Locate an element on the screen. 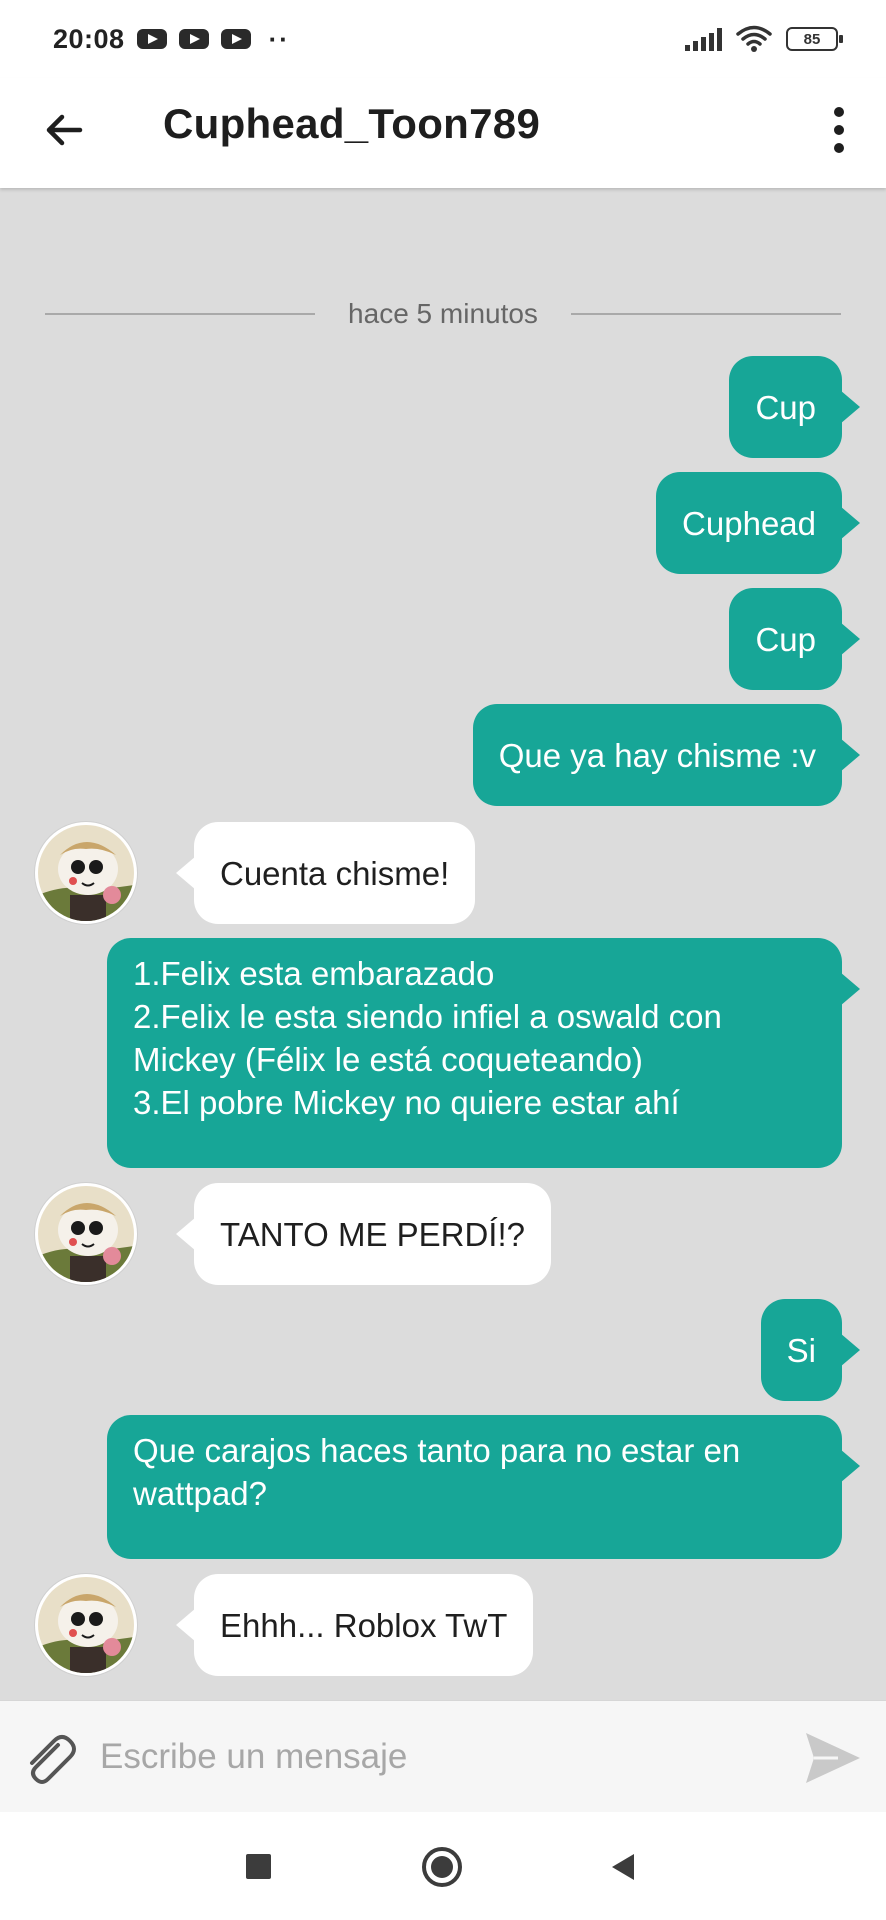 The width and height of the screenshot is (886, 1920). outgoing-message: Que ya hay chisme :v is located at coordinates (666, 755).